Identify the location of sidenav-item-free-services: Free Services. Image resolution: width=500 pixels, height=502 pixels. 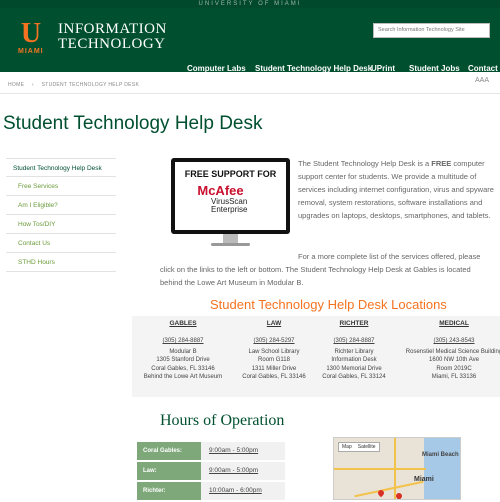
(61, 186).